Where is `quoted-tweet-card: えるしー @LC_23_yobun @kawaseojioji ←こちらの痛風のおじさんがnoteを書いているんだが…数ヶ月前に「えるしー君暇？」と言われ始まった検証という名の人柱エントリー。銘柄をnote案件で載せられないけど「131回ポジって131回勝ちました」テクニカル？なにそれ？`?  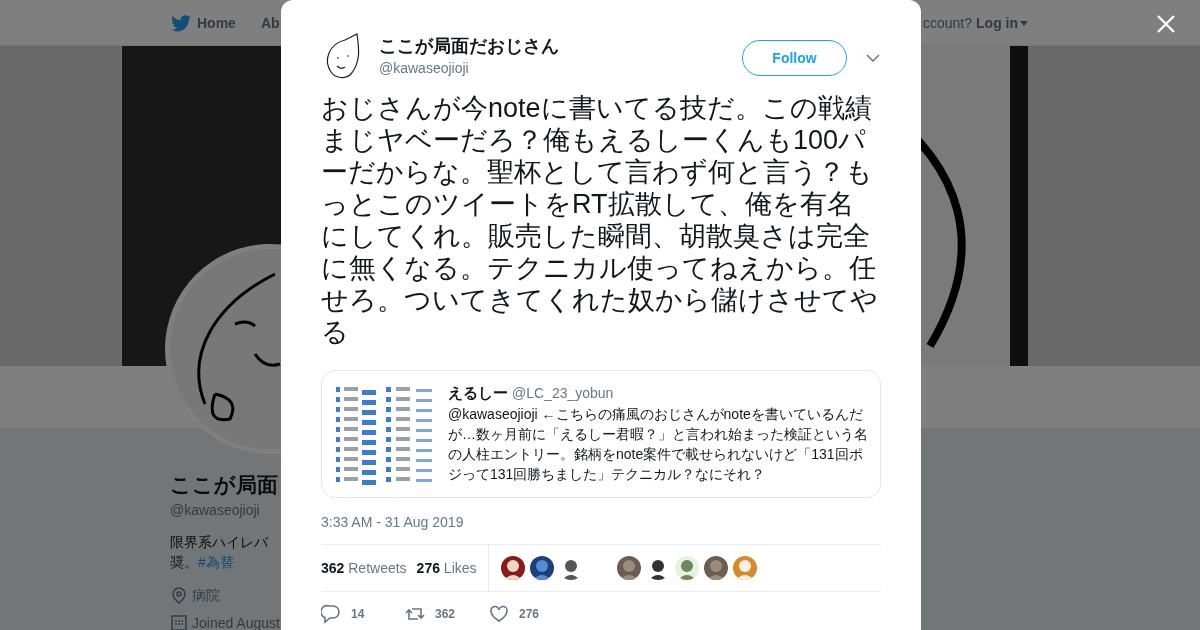 quoted-tweet-card: えるしー @LC_23_yobun @kawaseojioji ←こちらの痛風のおじさんがnoteを書いているんだが…数ヶ月前に「えるしー君暇？」と言われ始まった検証という名の人柱エントリー。銘柄をnote案件で載せられないけど「131回ポジって131回勝ちました」テクニカル？なにそれ？ is located at coordinates (601, 434).